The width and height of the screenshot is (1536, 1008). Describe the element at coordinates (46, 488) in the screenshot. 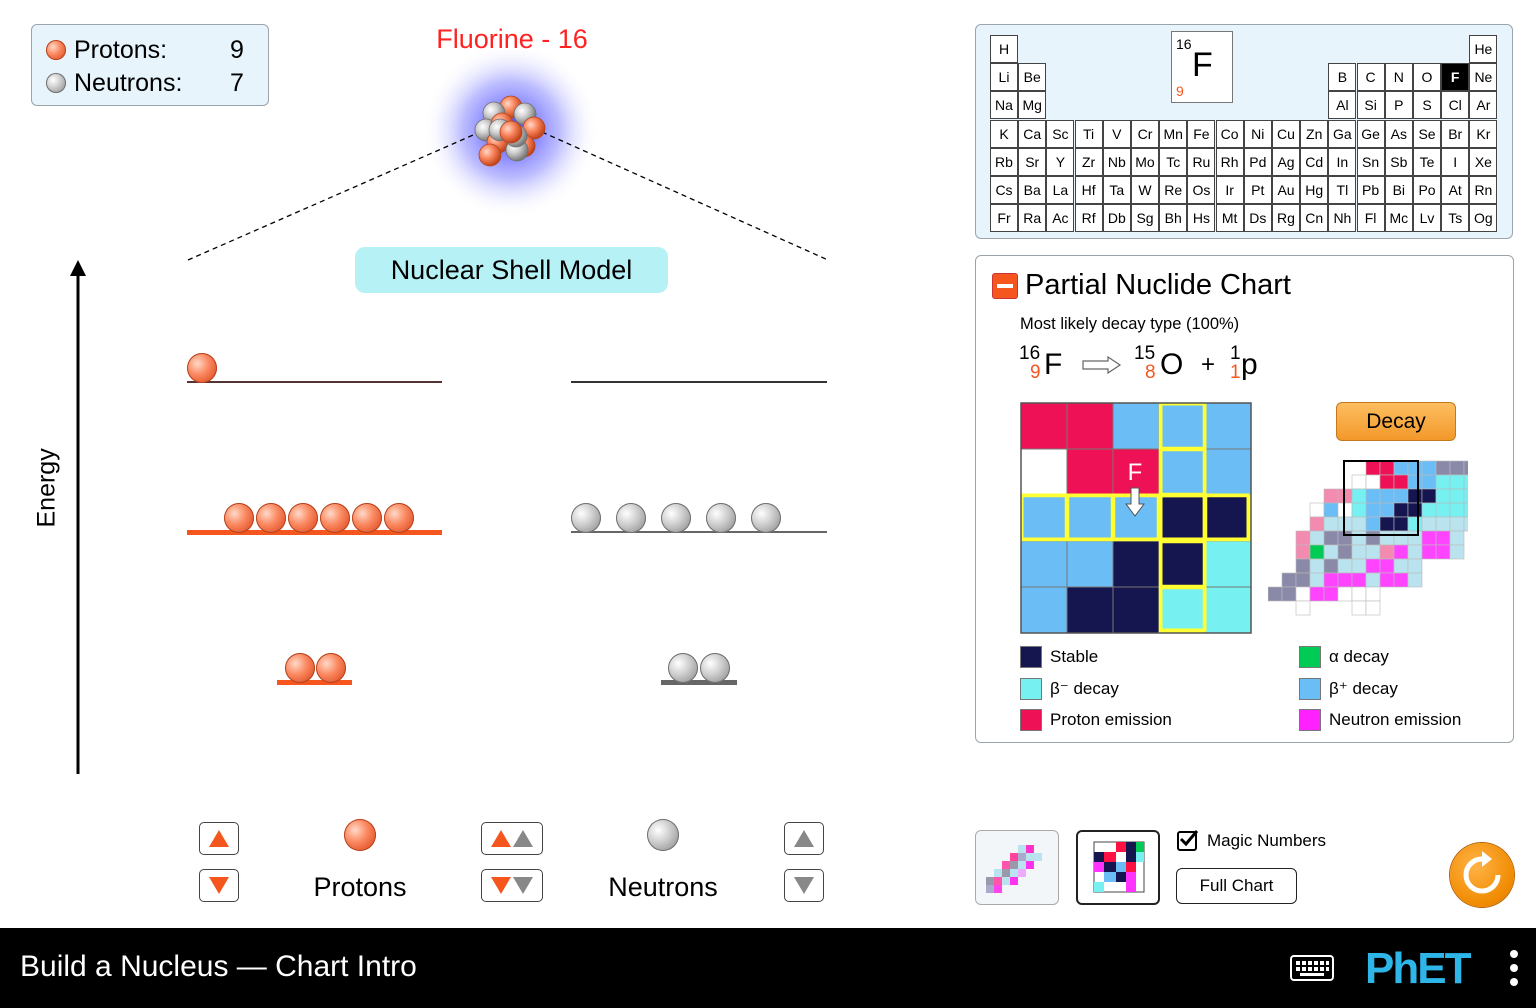

I see `energy-axis-label: Energy` at that location.